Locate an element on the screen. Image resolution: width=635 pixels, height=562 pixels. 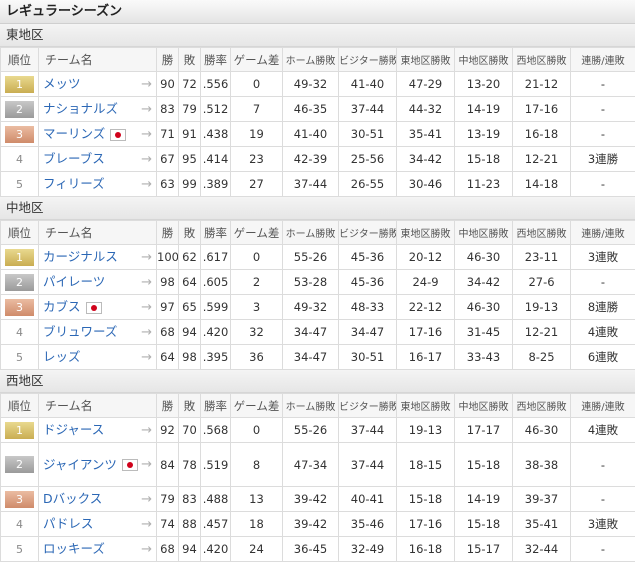
cell-home: 55-26 is located at coordinates (311, 430).